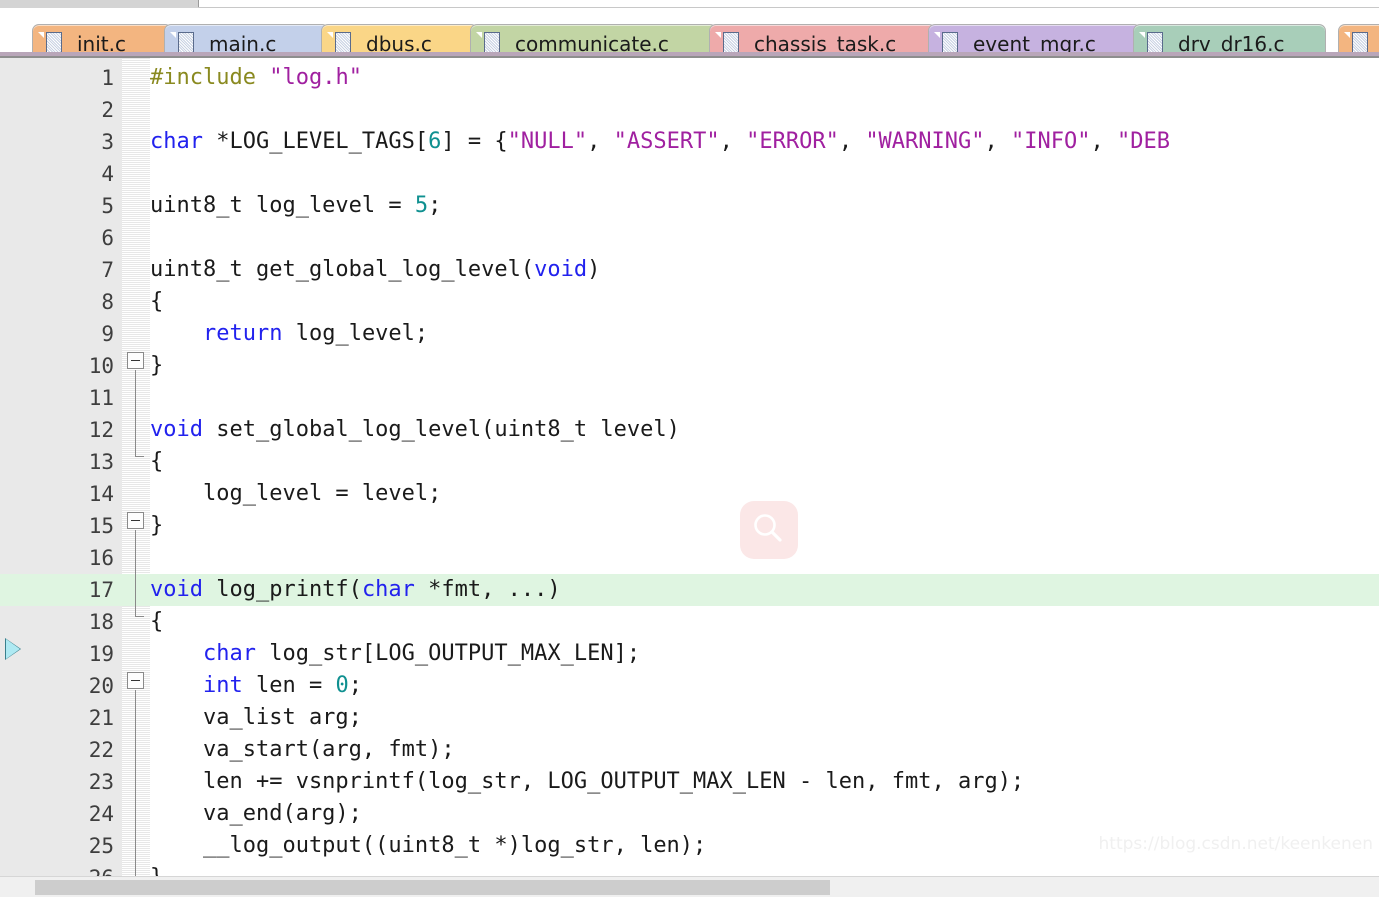  Describe the element at coordinates (689, 718) in the screenshot. I see `code-line: 21 va_list arg;` at that location.